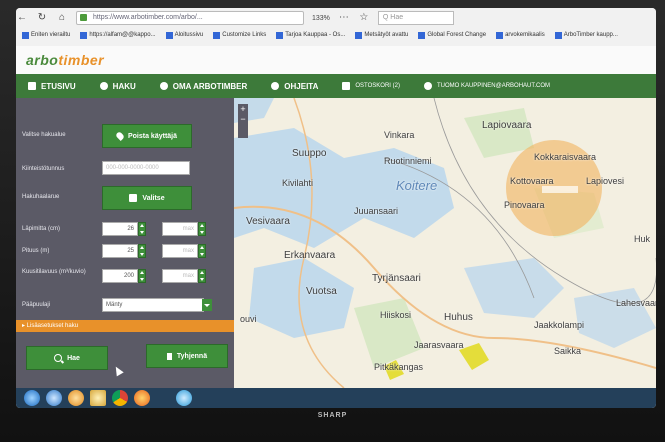 The image size is (665, 442). I want to click on zoom-out-button: −, so click(243, 119).